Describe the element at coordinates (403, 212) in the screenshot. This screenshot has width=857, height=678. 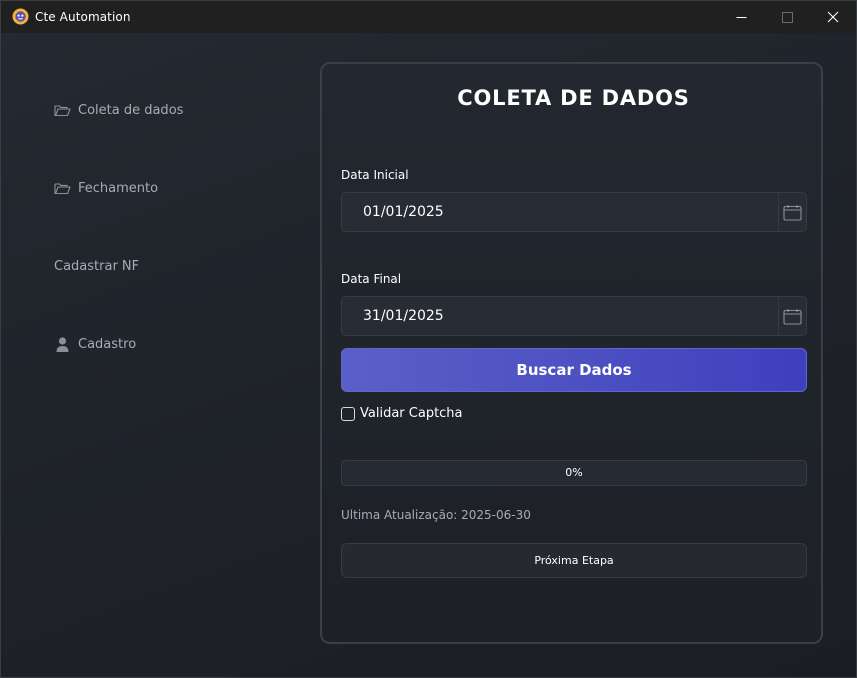
I see `start-date-value: 01/01/2025` at that location.